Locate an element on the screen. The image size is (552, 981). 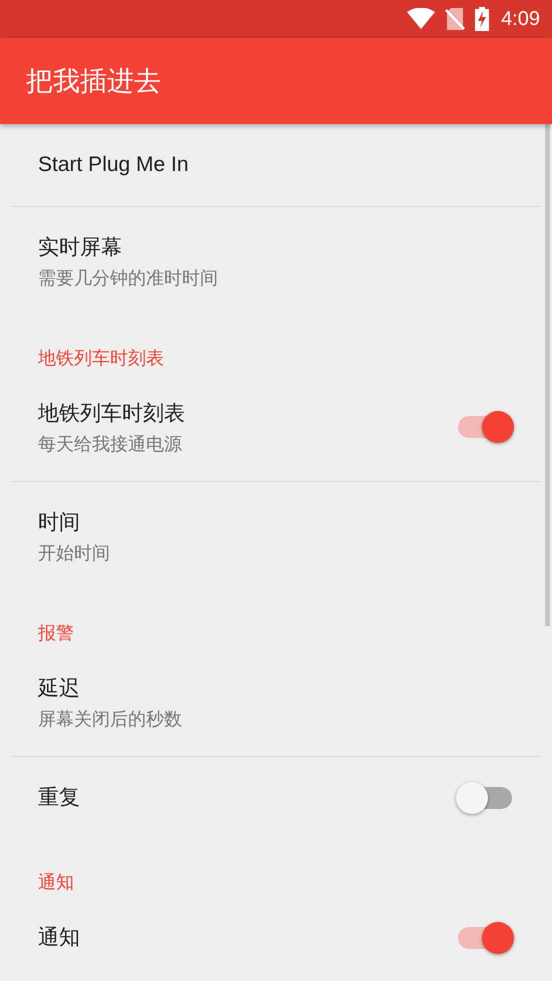
preference-item: Start Plug Me In is located at coordinates (276, 165).